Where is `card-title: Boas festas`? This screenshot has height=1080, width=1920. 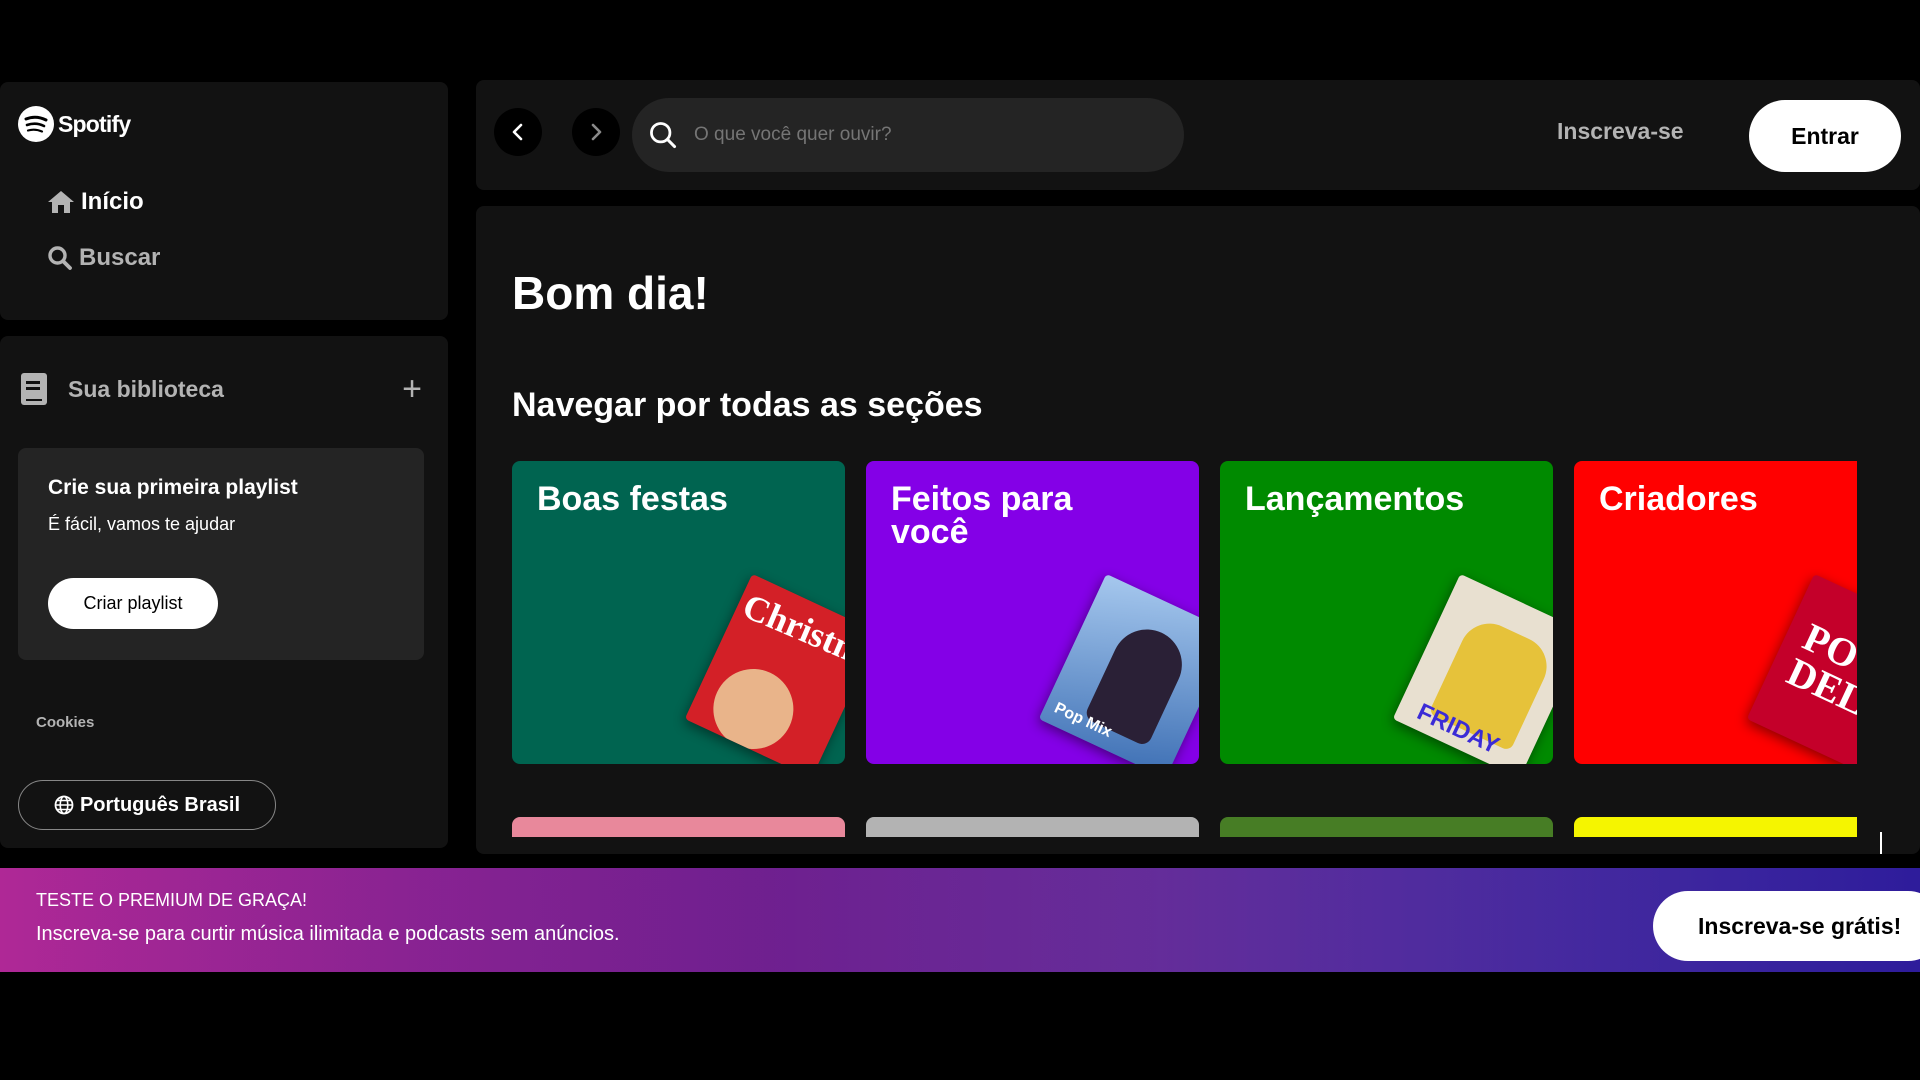 card-title: Boas festas is located at coordinates (632, 499).